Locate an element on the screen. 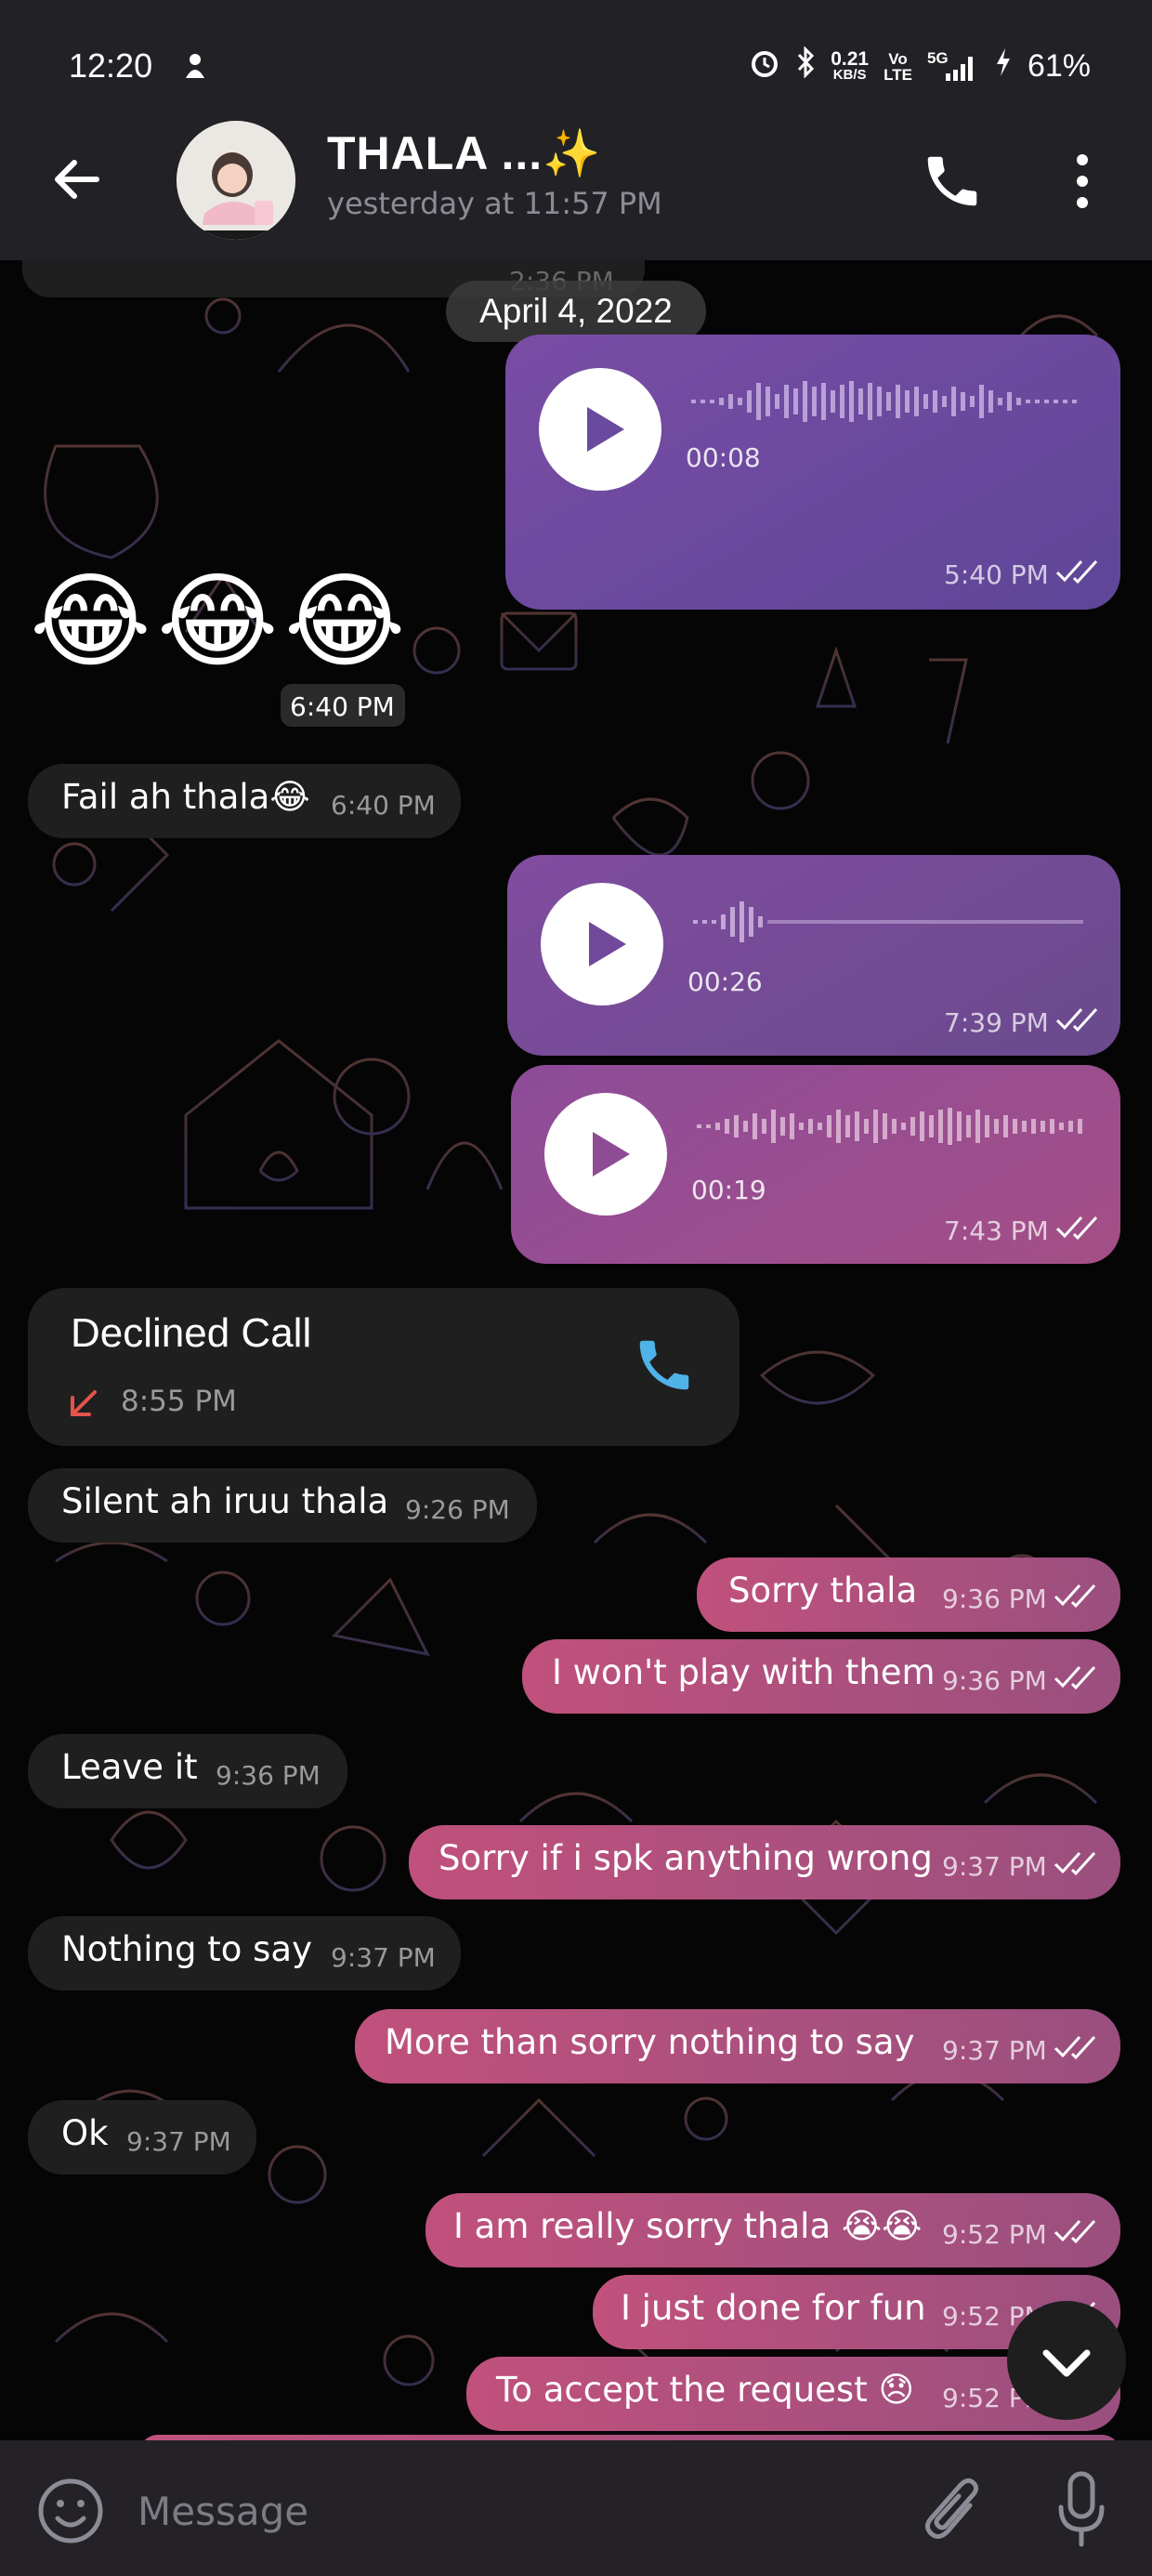 The image size is (1152, 2576). speed-unit: KB/S is located at coordinates (849, 74).